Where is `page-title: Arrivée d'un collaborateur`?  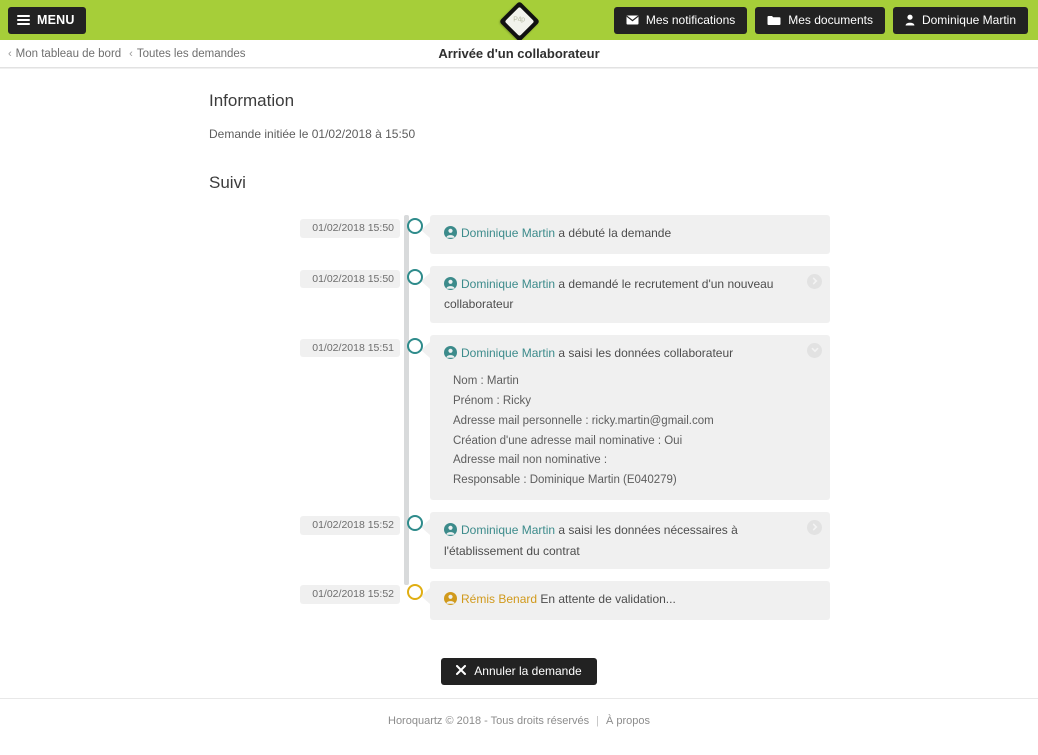
page-title: Arrivée d'un collaborateur is located at coordinates (519, 53).